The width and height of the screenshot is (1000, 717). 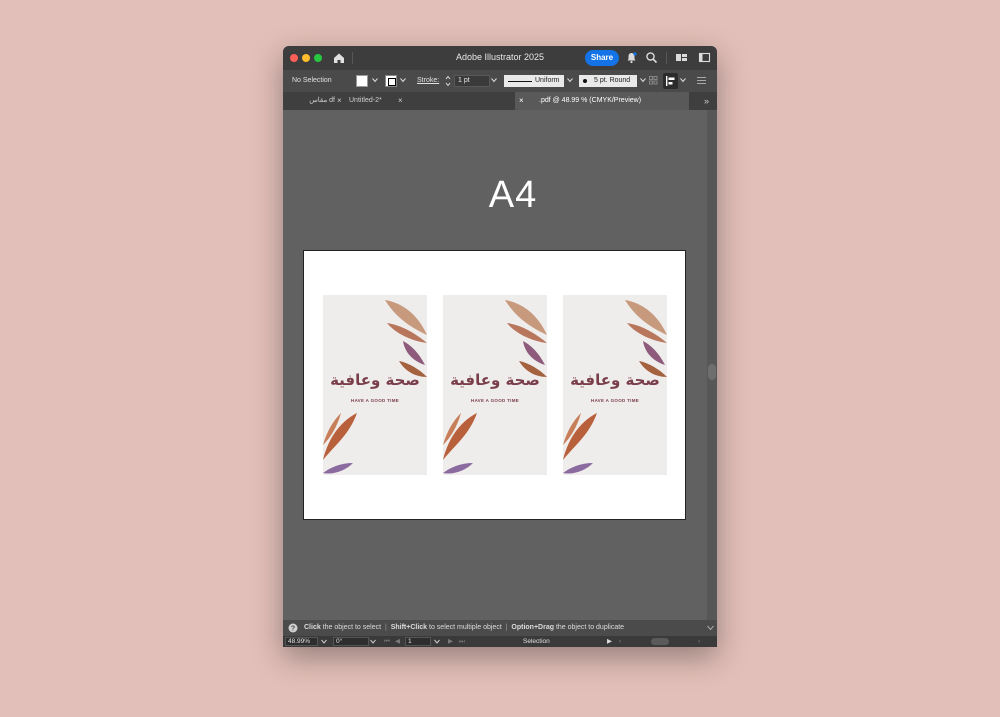 What do you see at coordinates (500, 641) in the screenshot?
I see `bottom-bar: 48.99% 0° ⏮ ◀ 1 ▶ ⏭ Selection ▶ ‹ ›` at bounding box center [500, 641].